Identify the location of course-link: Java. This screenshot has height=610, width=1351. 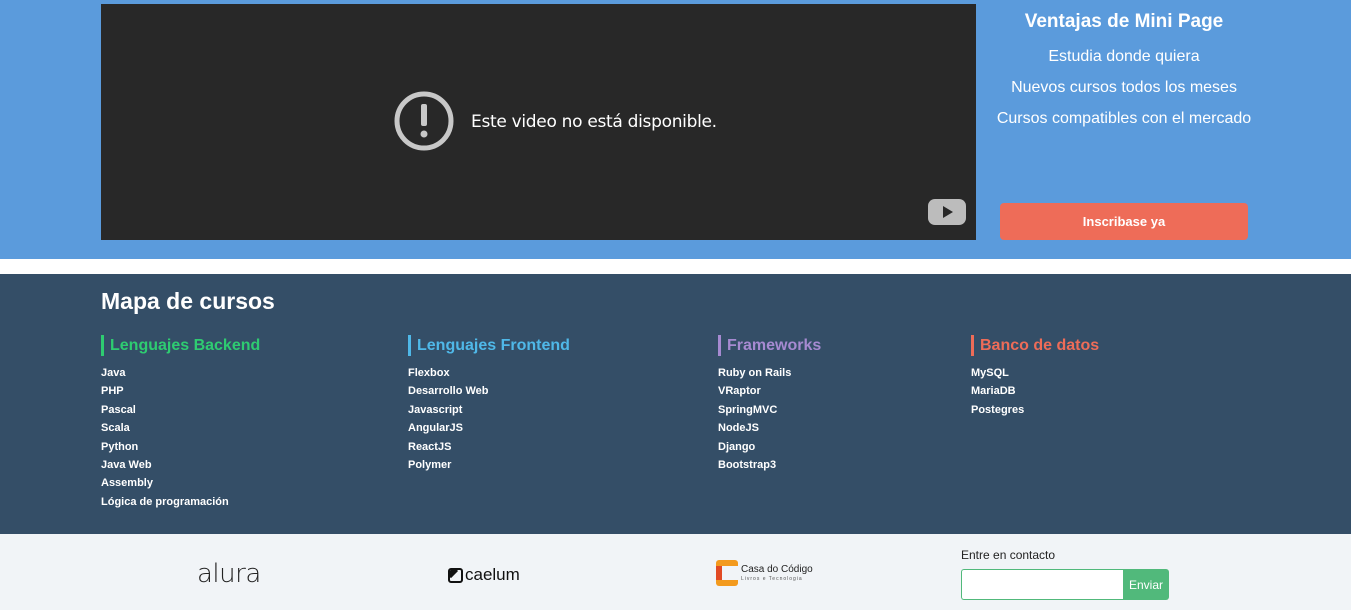
(180, 373).